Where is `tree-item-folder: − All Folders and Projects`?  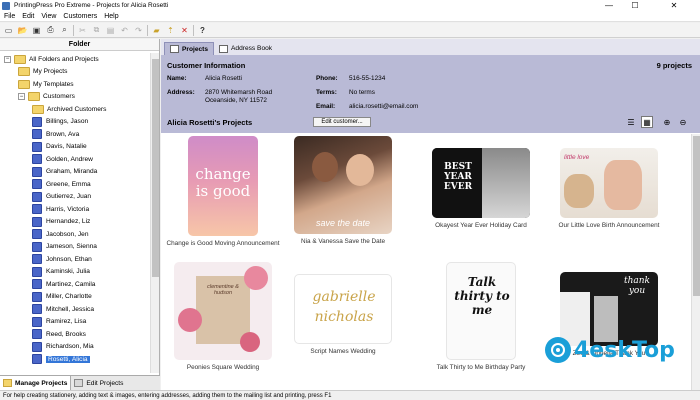 tree-item-folder: − All Folders and Projects is located at coordinates (74, 59).